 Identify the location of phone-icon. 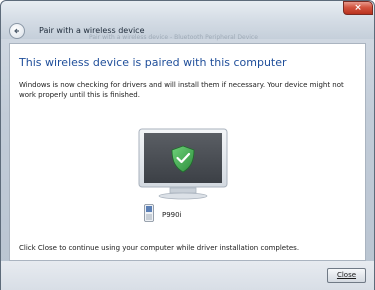
(149, 213).